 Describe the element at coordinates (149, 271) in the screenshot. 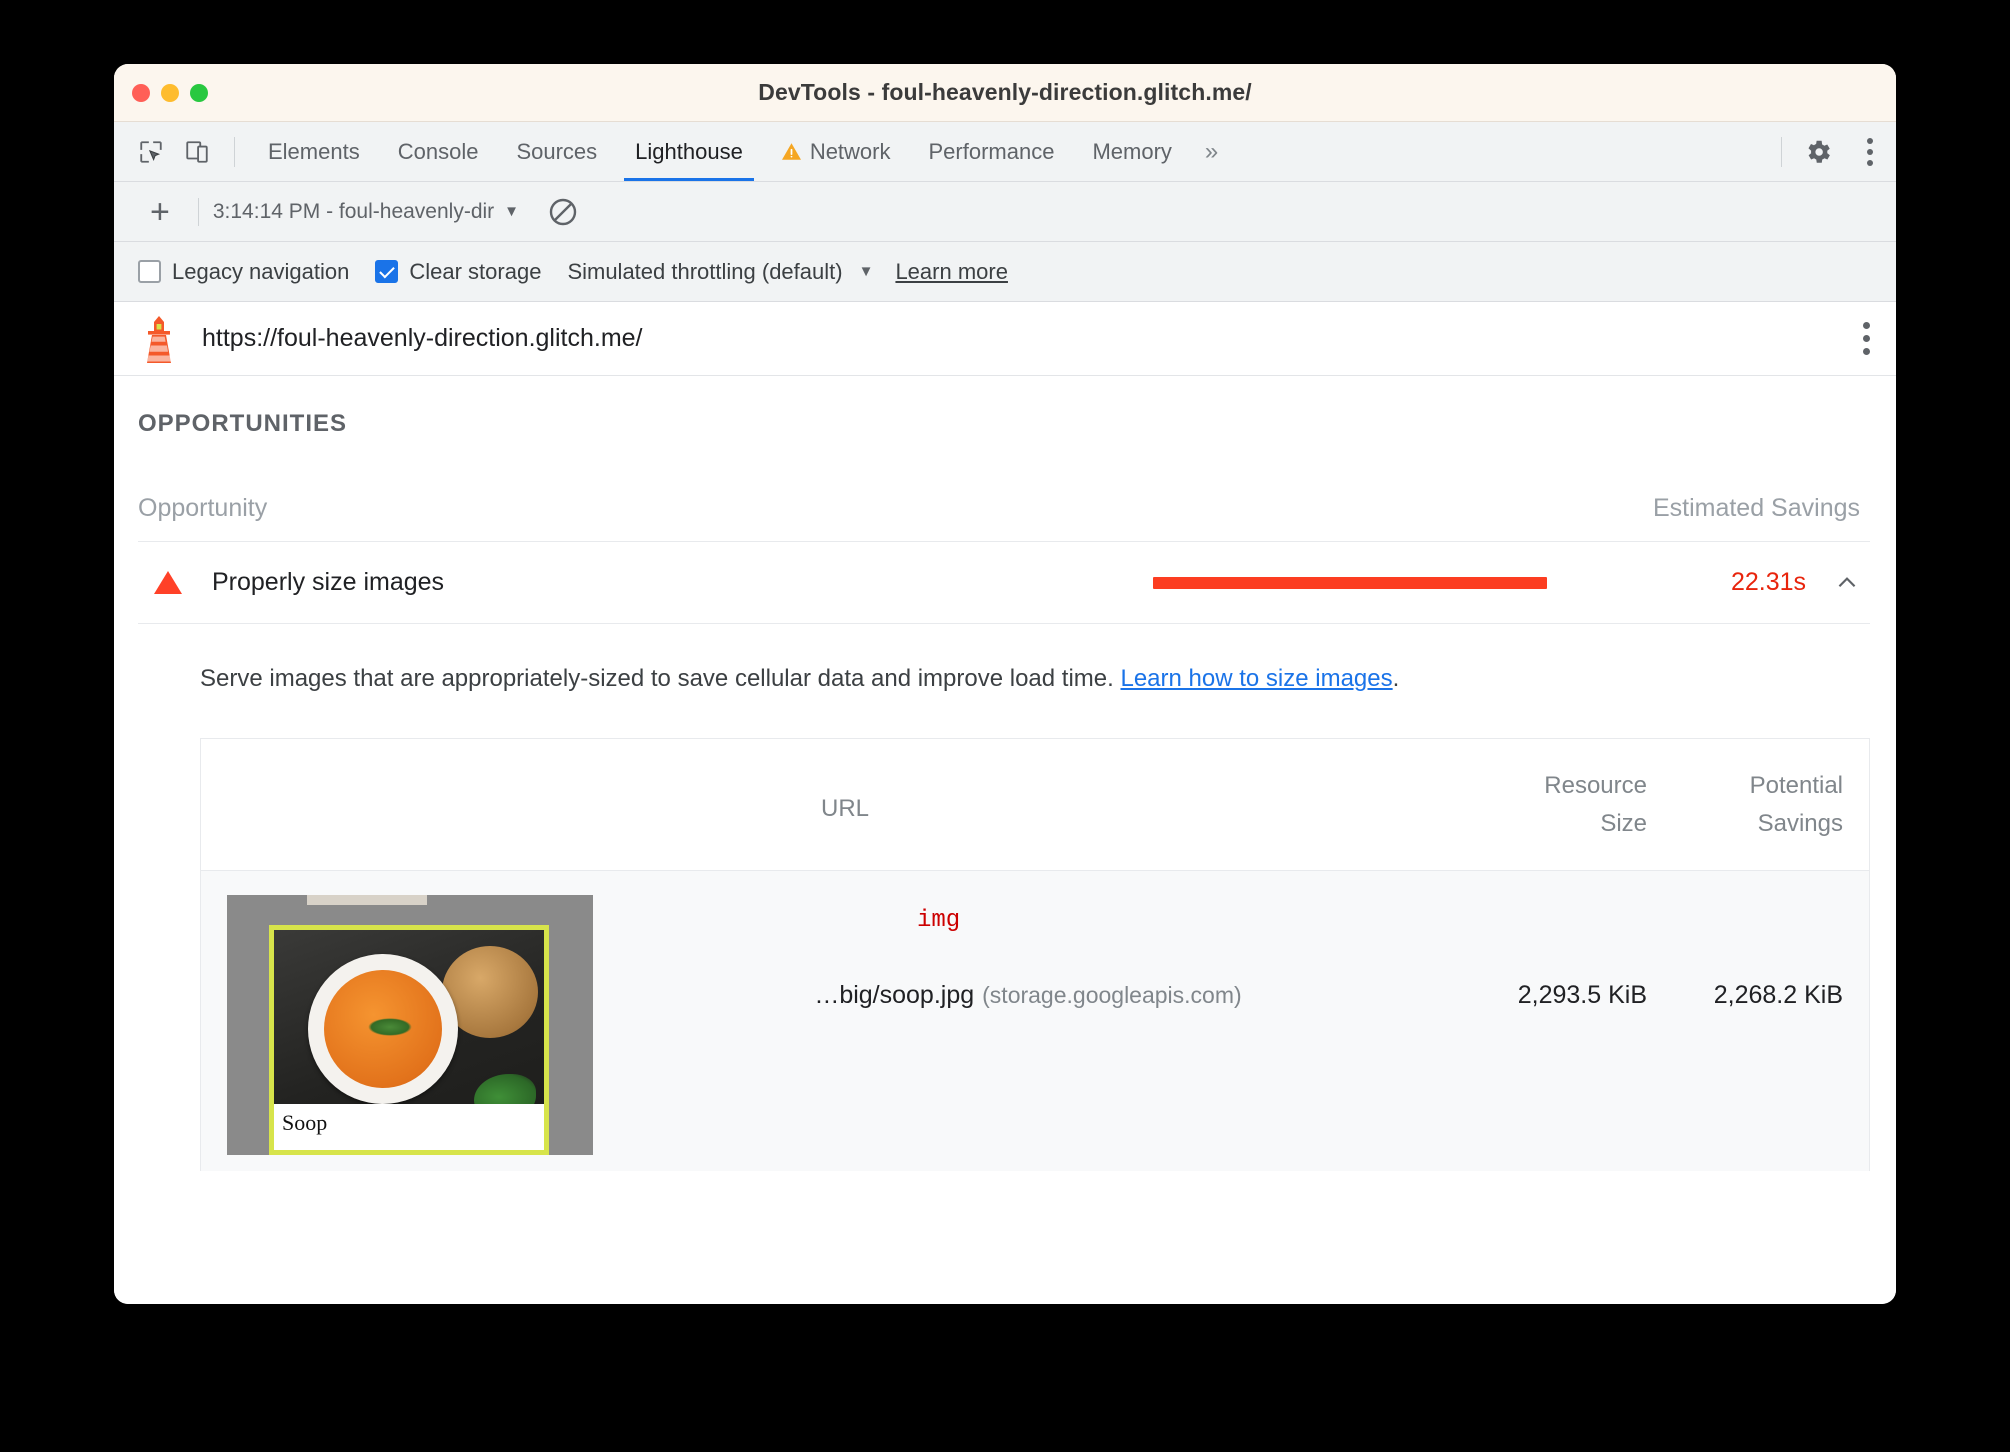

I see `checkbox-box` at that location.